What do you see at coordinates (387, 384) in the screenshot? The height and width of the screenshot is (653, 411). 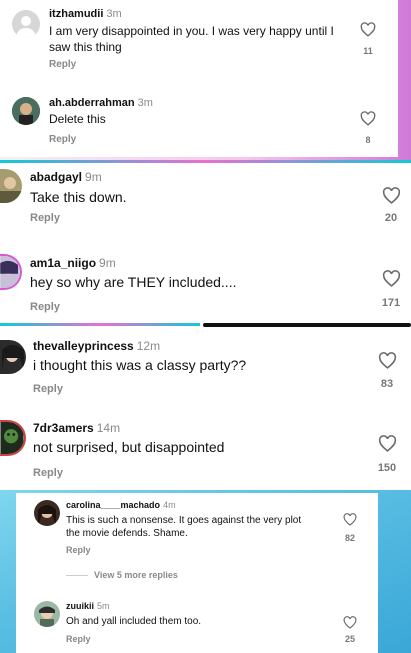 I see `like-count: 83` at bounding box center [387, 384].